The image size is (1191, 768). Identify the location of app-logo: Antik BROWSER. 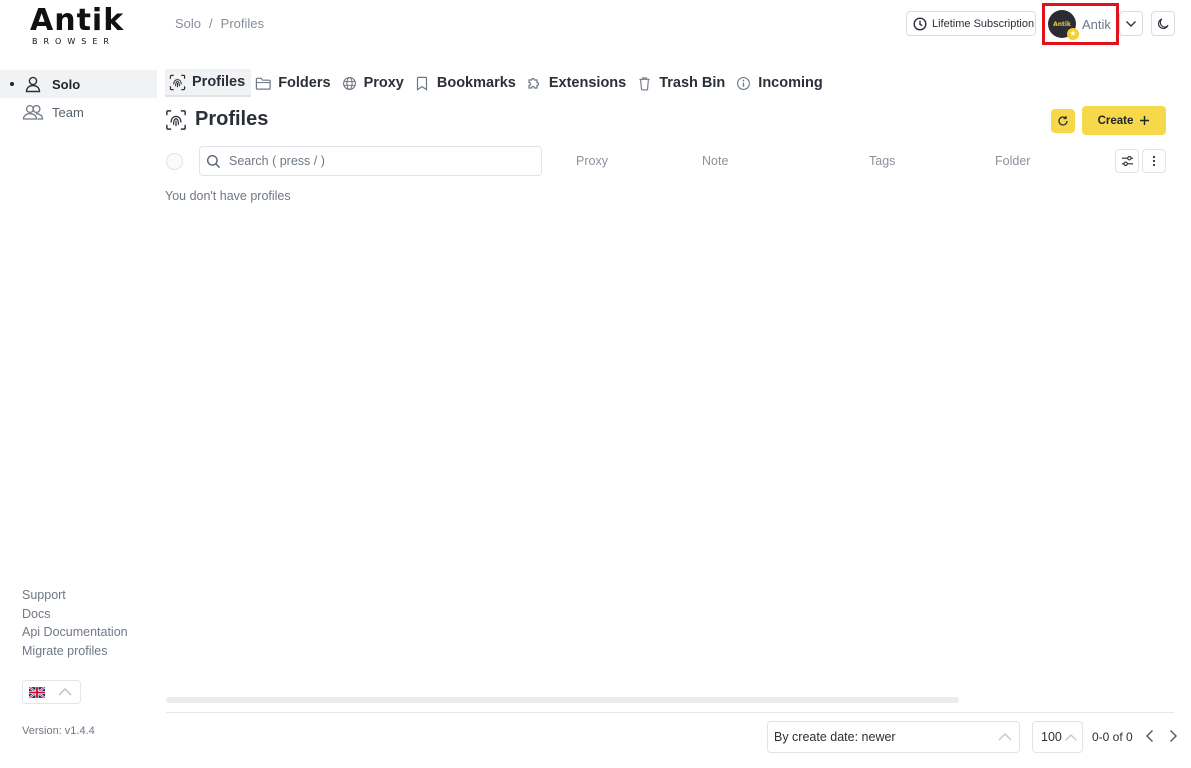
(78, 27).